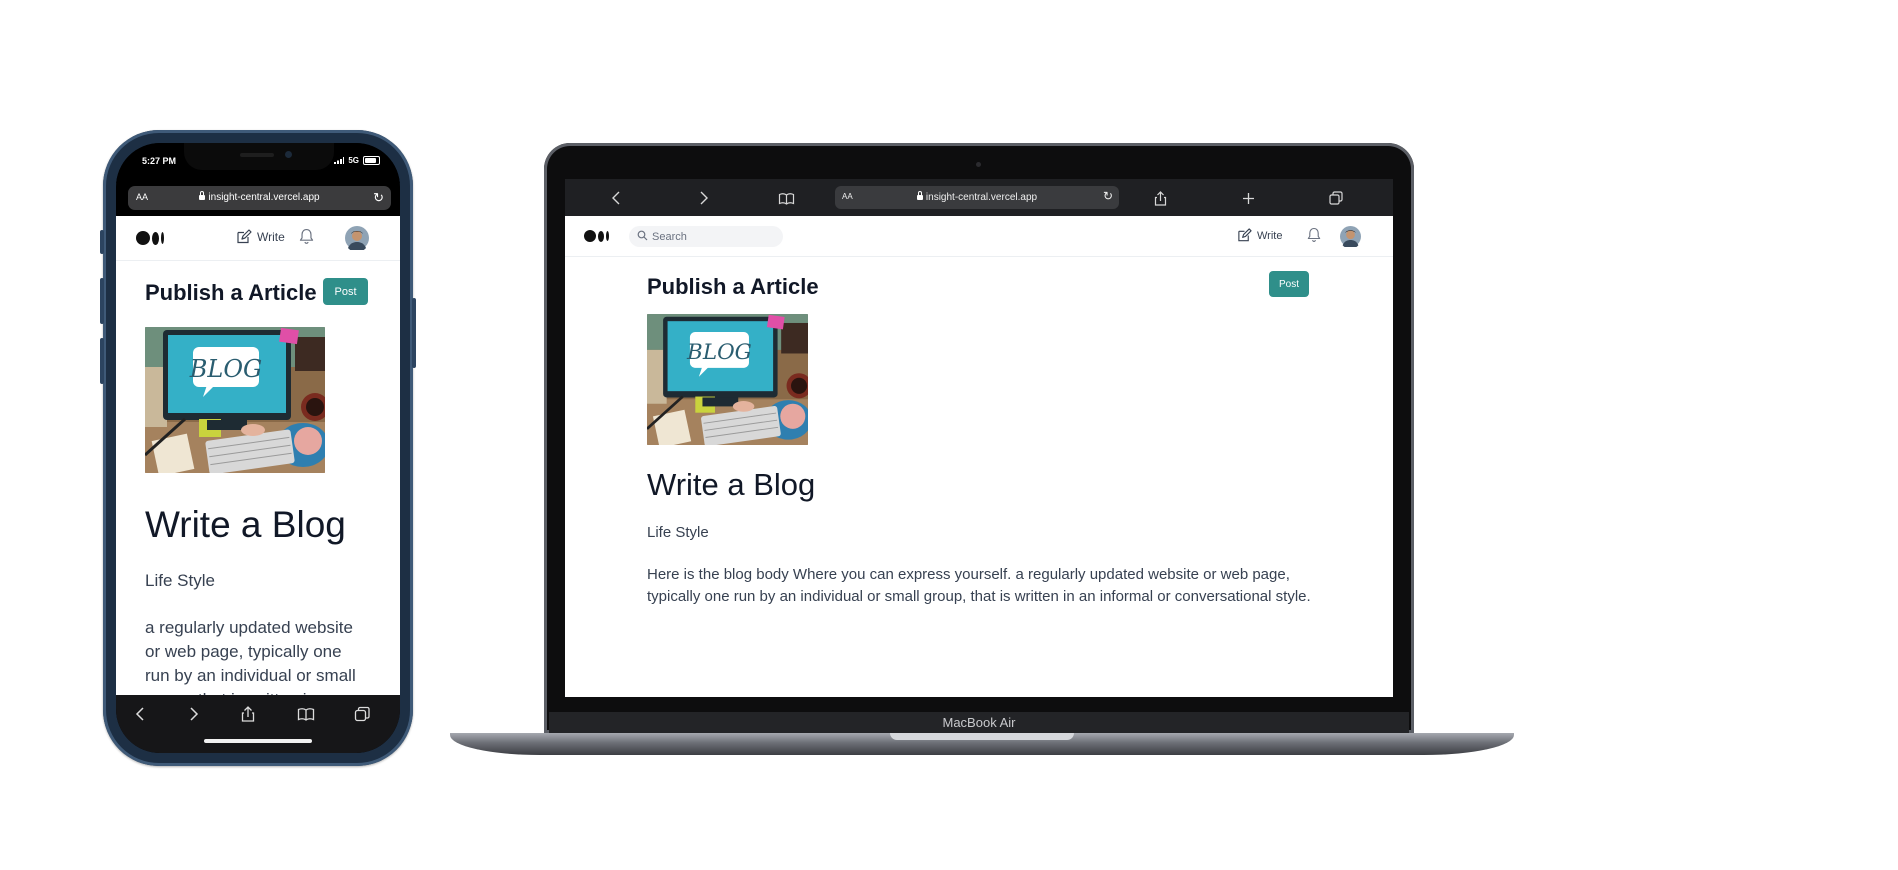 This screenshot has height=870, width=1898. What do you see at coordinates (1248, 198) in the screenshot?
I see `new-tab-icon` at bounding box center [1248, 198].